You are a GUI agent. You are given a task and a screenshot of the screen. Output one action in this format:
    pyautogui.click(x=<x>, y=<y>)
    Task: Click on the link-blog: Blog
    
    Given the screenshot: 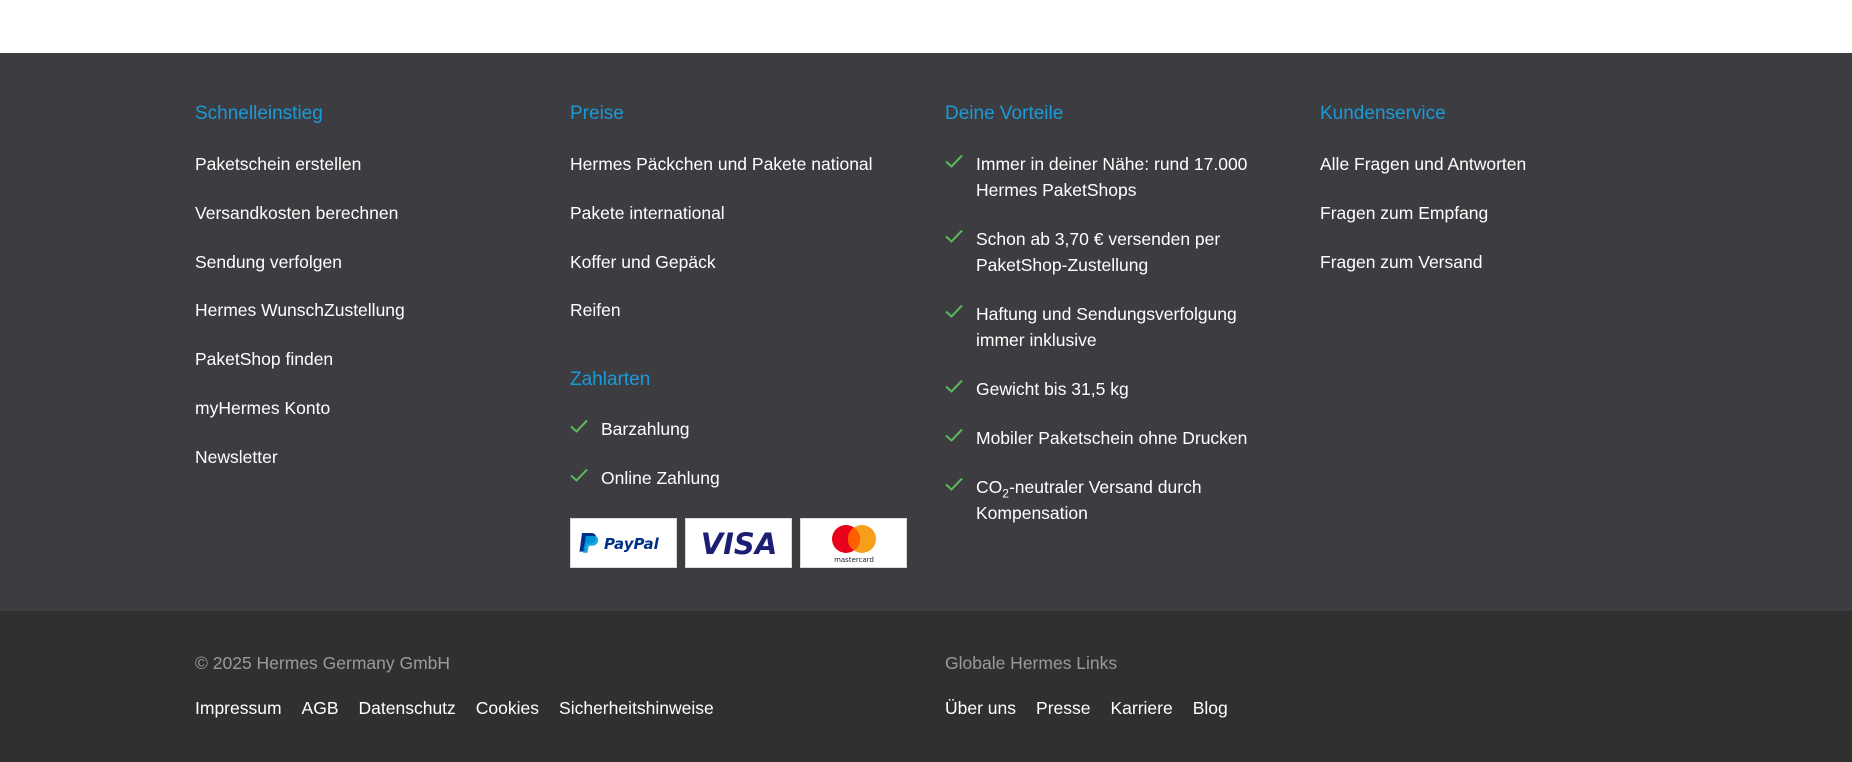 What is the action you would take?
    pyautogui.click(x=1210, y=708)
    